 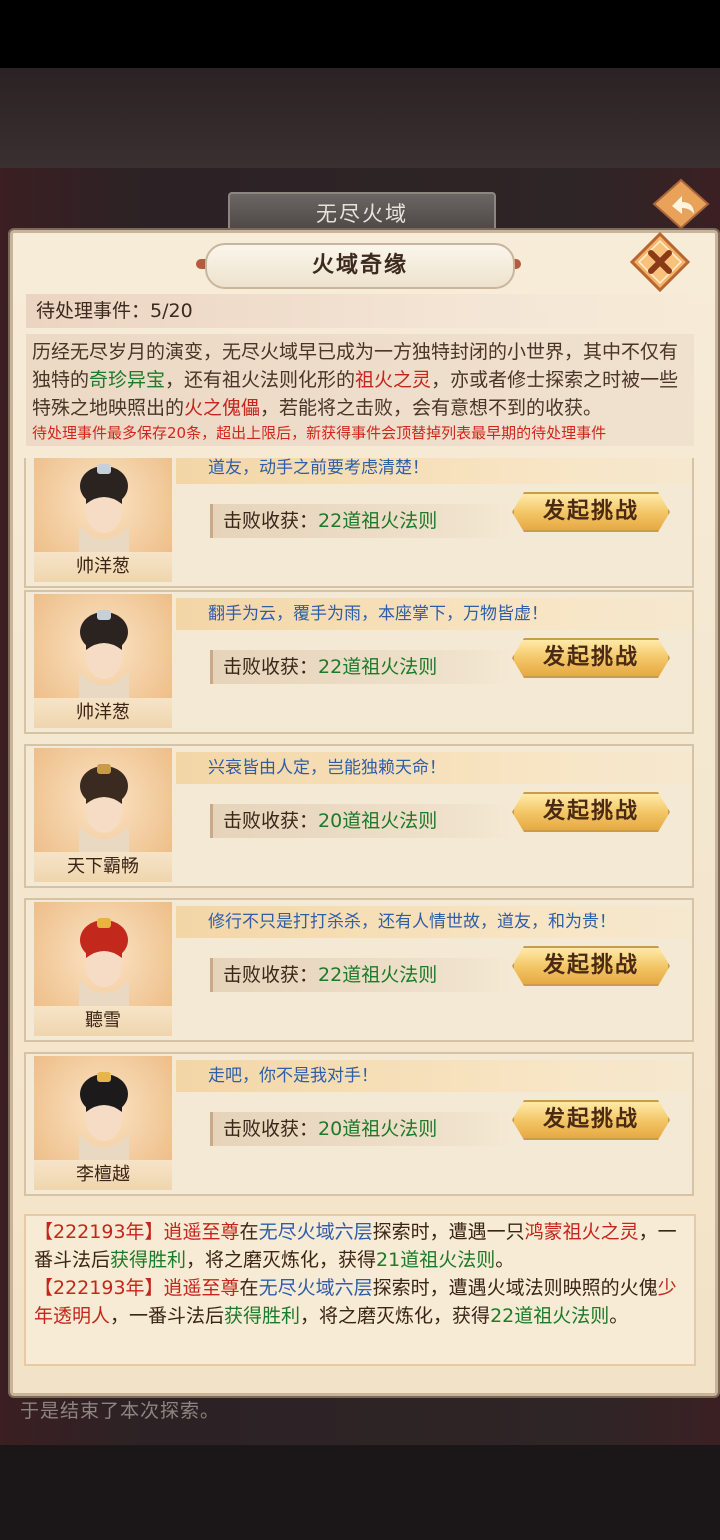 What do you see at coordinates (167, 1316) in the screenshot?
I see `log-text: ，一番斗法后` at bounding box center [167, 1316].